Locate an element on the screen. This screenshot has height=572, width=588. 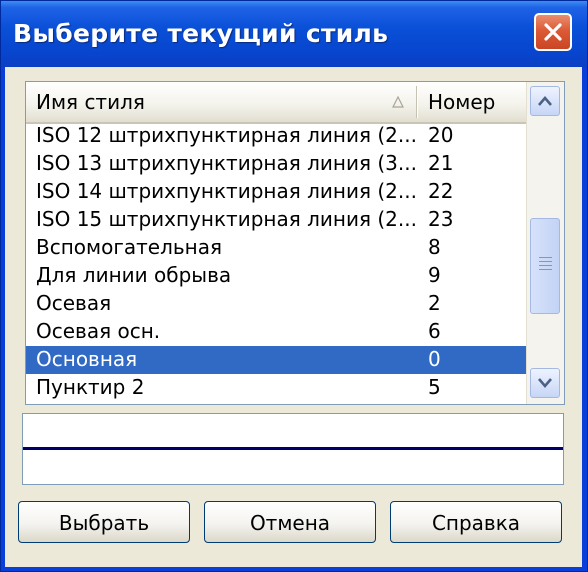
close-button is located at coordinates (553, 32).